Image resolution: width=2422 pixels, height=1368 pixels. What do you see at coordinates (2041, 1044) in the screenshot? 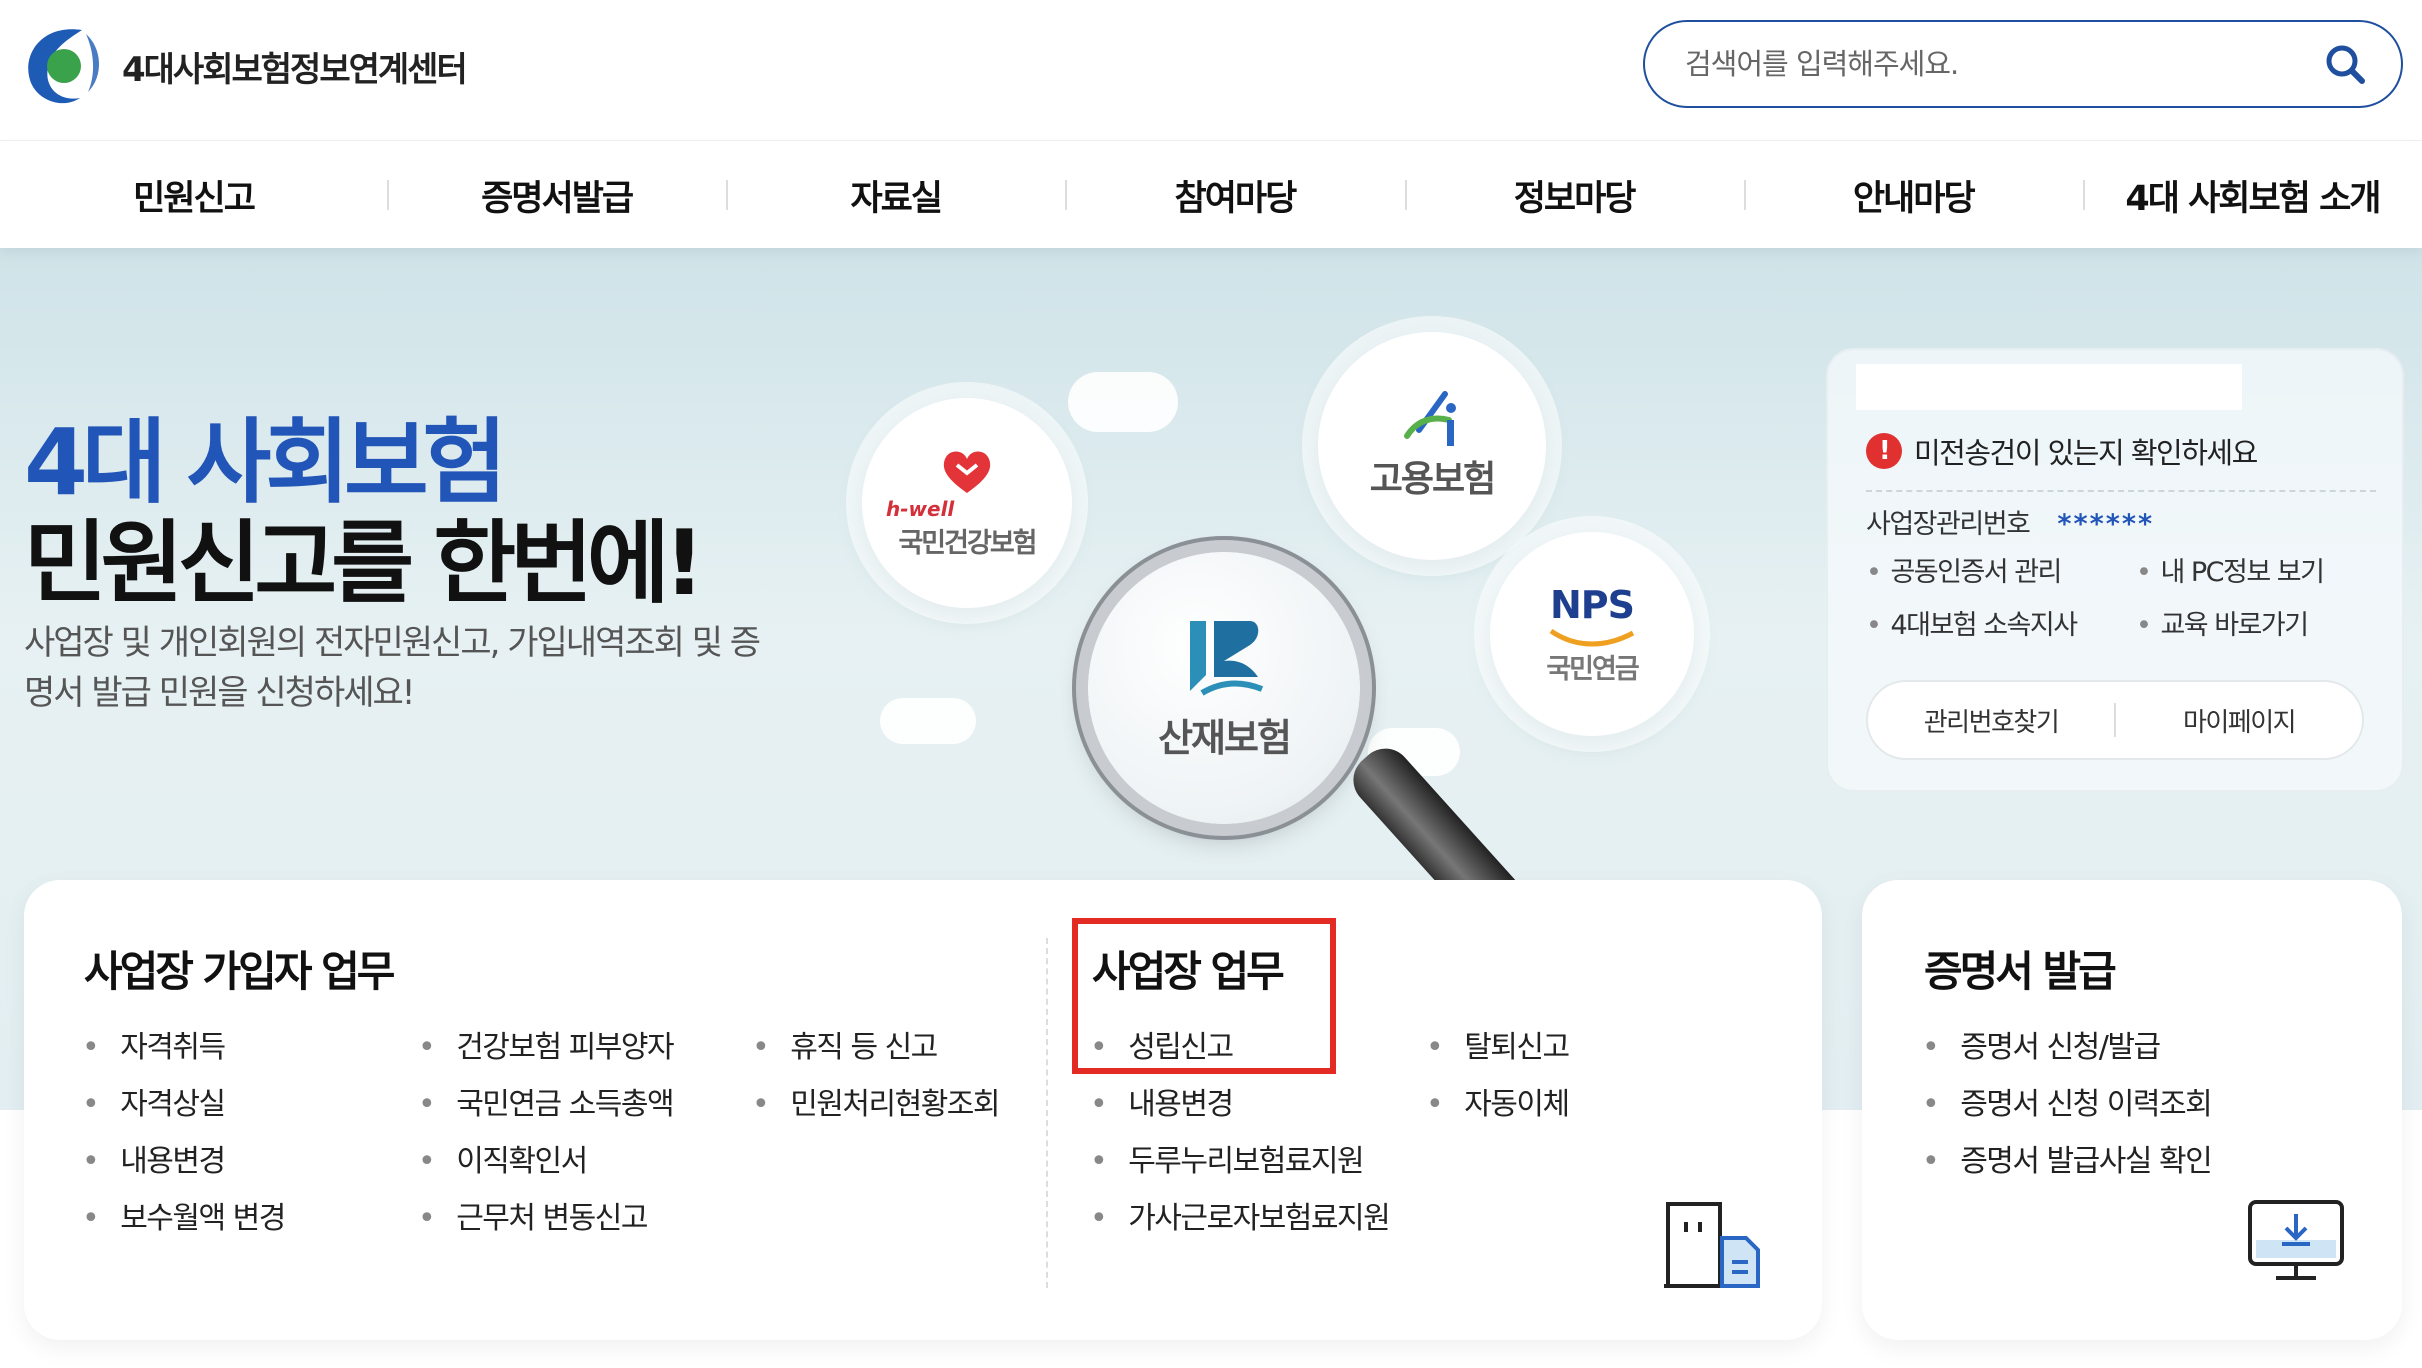
I see `link-cert-apply: 증명서 신청/발급` at bounding box center [2041, 1044].